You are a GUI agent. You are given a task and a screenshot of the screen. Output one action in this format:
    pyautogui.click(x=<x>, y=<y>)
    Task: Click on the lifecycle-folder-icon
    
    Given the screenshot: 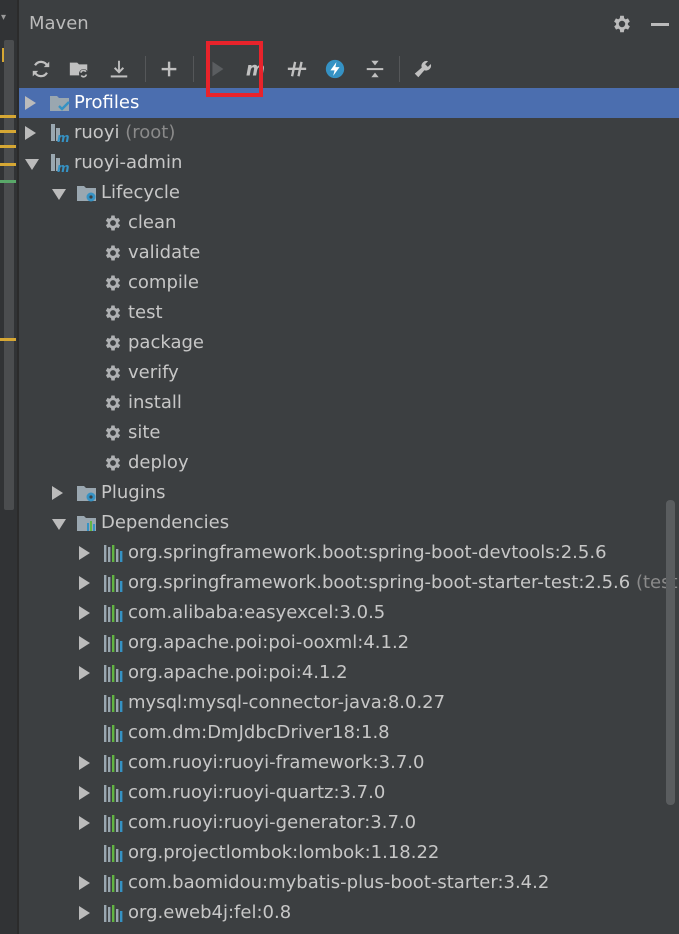 What is the action you would take?
    pyautogui.click(x=87, y=193)
    